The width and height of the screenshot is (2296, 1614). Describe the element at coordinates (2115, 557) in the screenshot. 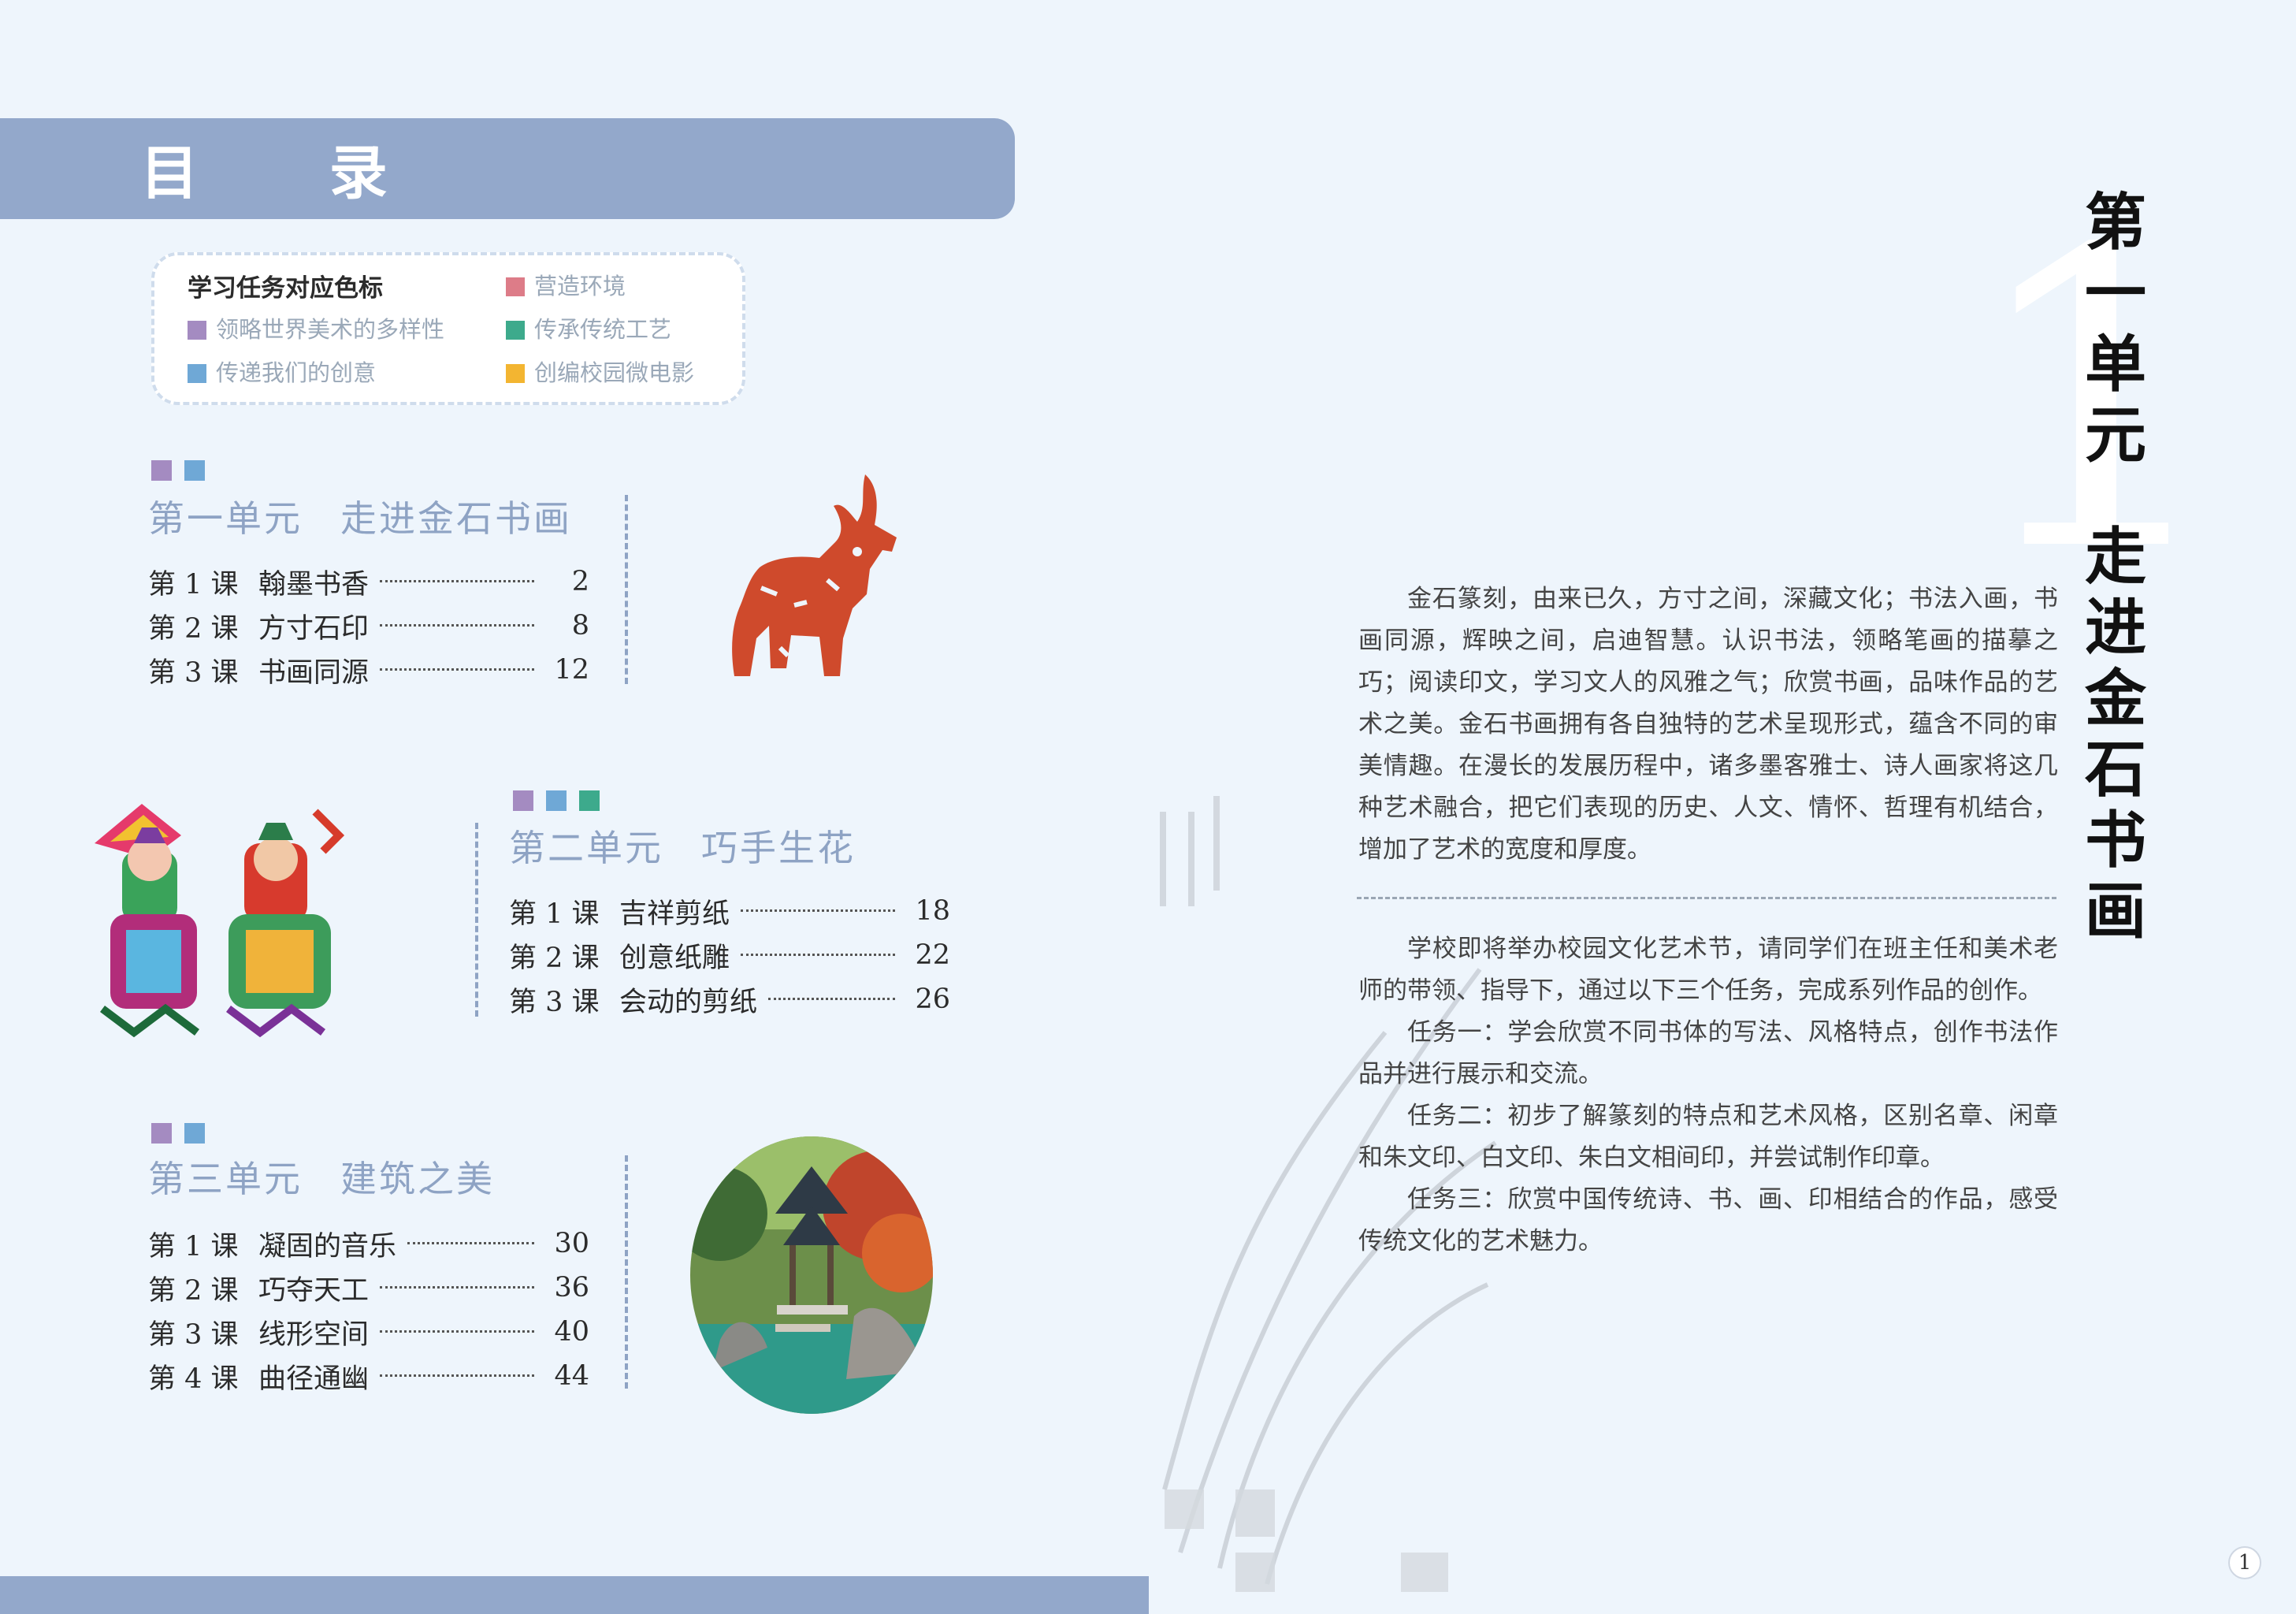

I see `title-char: 走` at that location.